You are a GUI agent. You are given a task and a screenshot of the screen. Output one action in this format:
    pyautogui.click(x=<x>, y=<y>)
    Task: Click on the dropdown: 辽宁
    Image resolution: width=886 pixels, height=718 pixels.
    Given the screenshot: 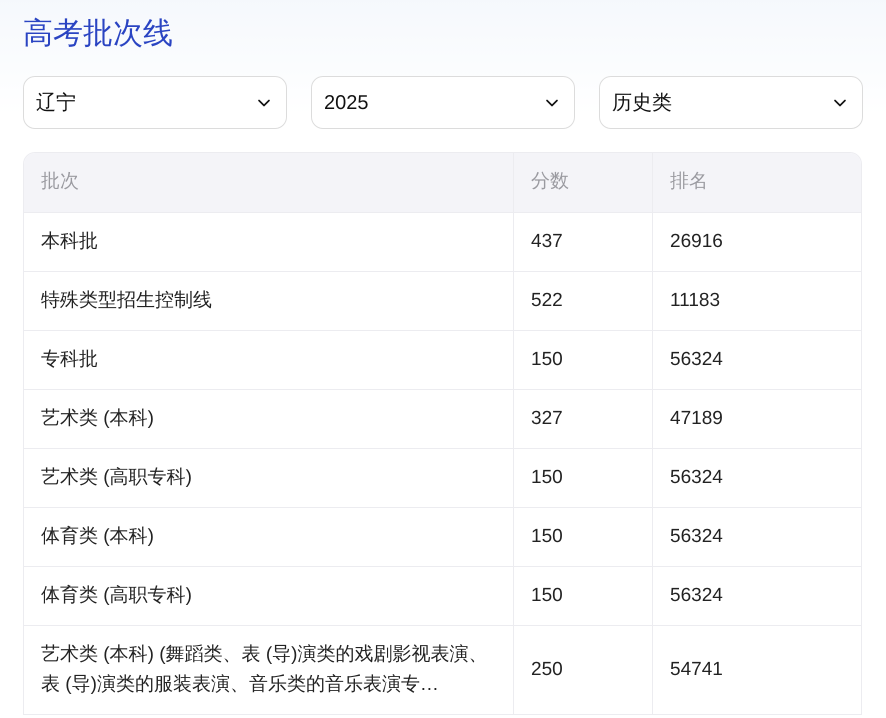 What is the action you would take?
    pyautogui.click(x=155, y=102)
    